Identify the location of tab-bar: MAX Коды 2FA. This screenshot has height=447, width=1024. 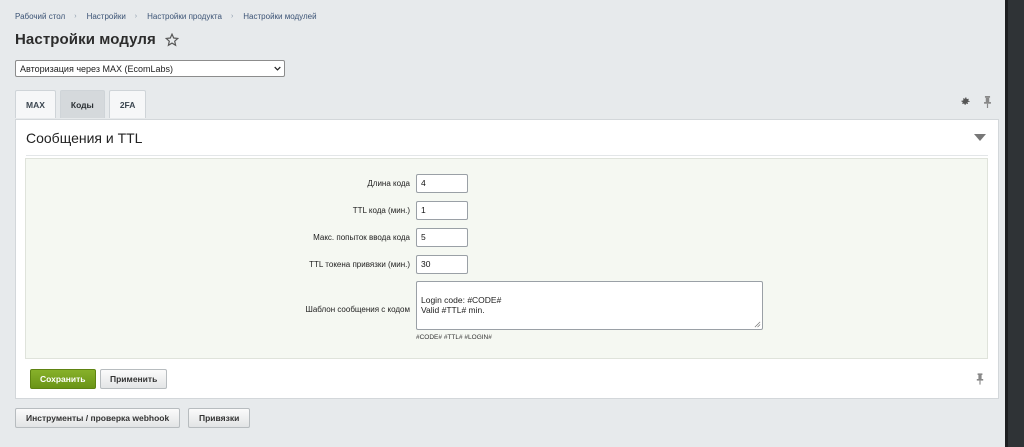
(82, 104).